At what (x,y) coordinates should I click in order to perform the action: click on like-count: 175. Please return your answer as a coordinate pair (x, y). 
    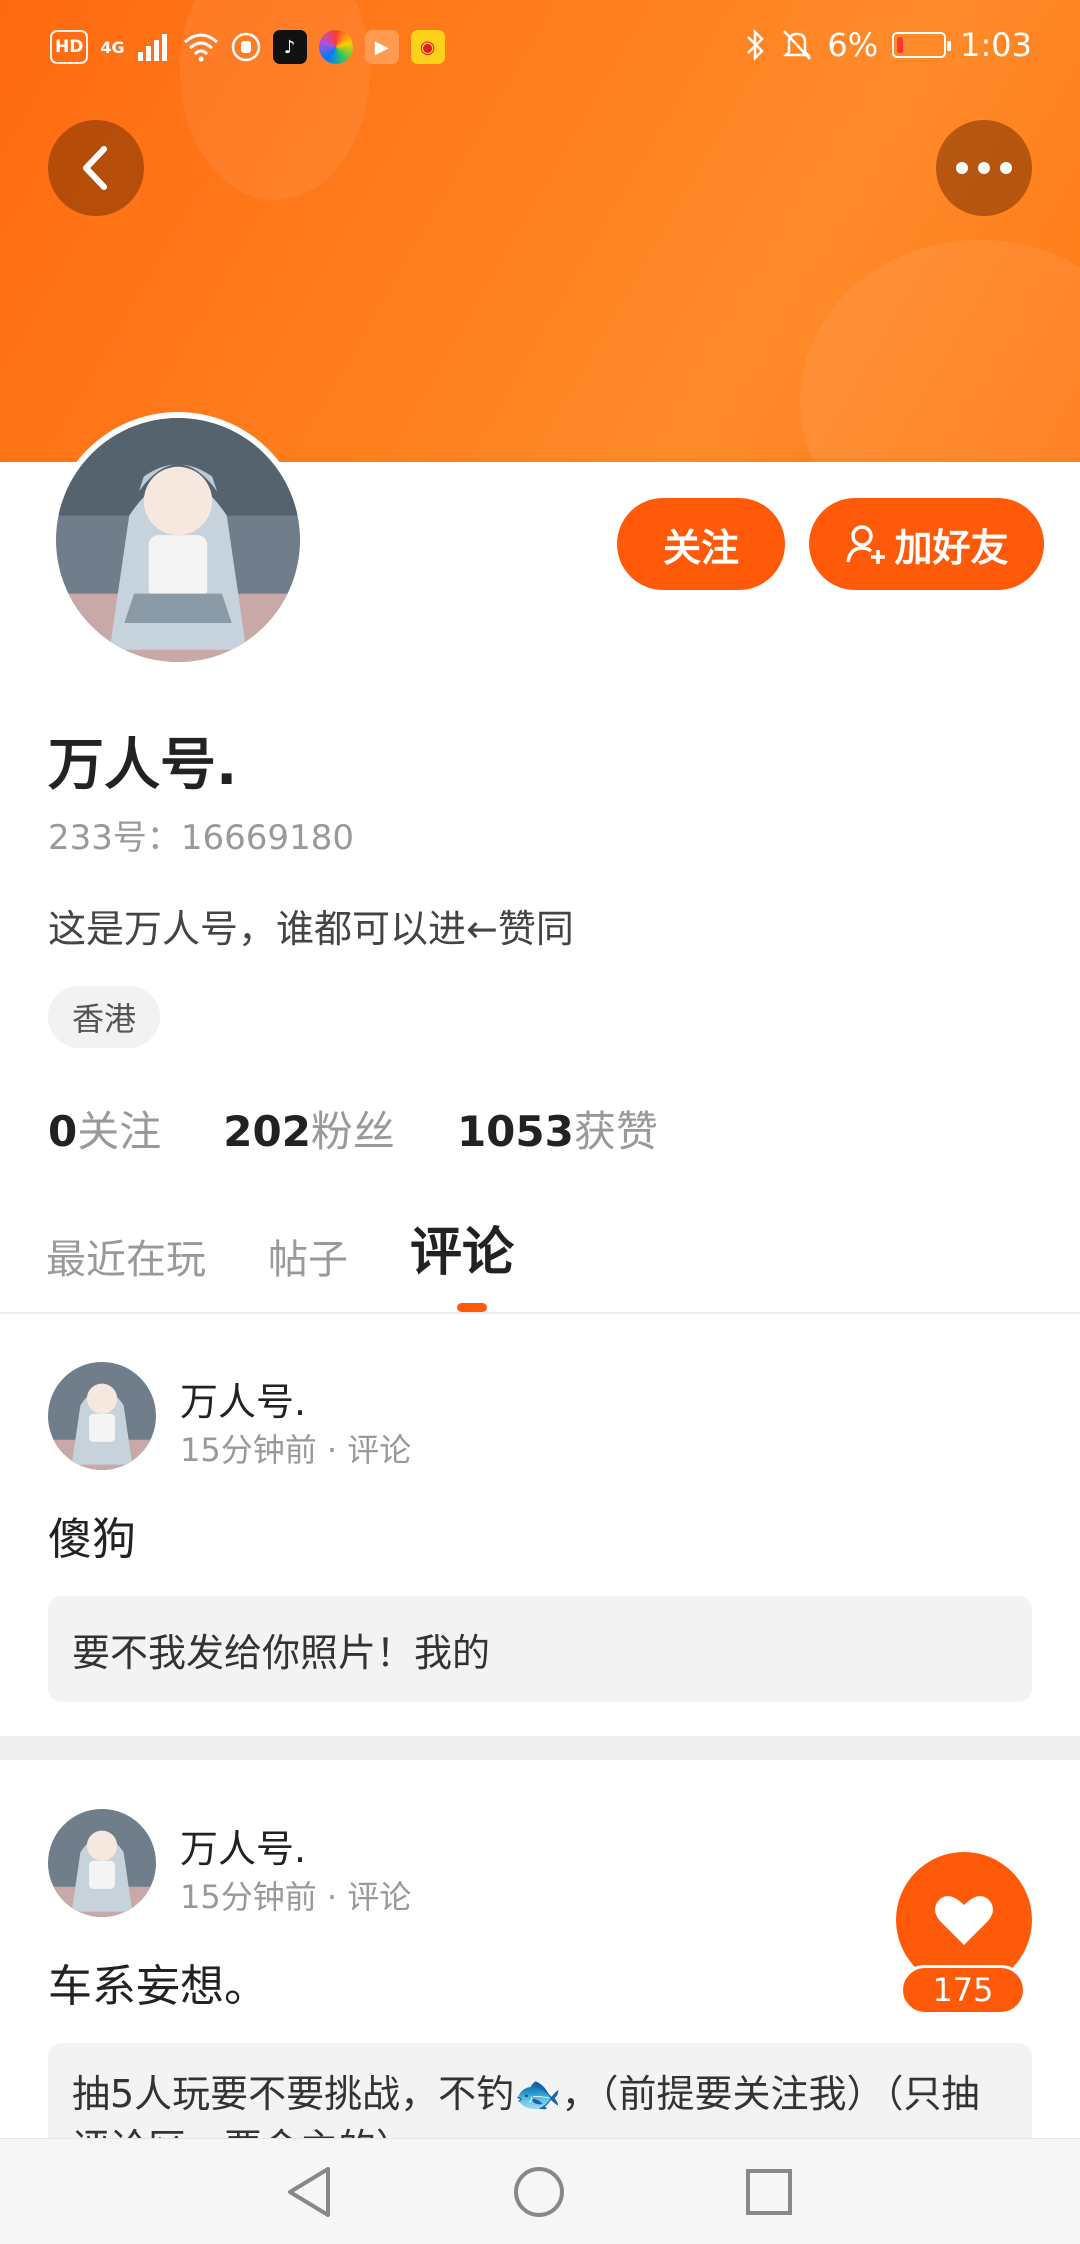
    Looking at the image, I should click on (963, 1990).